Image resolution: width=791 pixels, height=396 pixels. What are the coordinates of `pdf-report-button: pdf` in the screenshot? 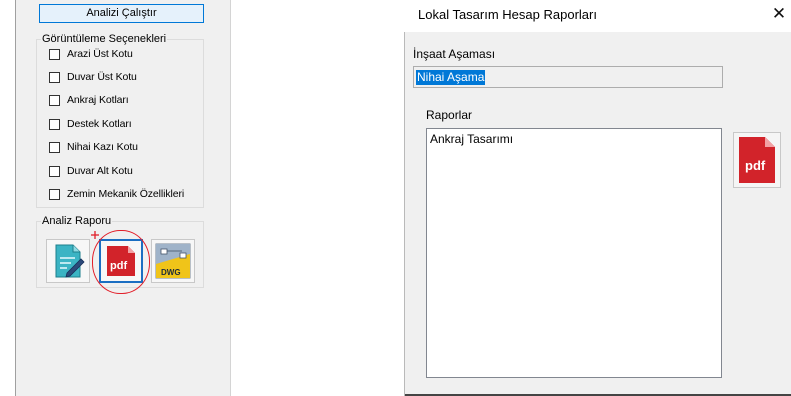 It's located at (121, 261).